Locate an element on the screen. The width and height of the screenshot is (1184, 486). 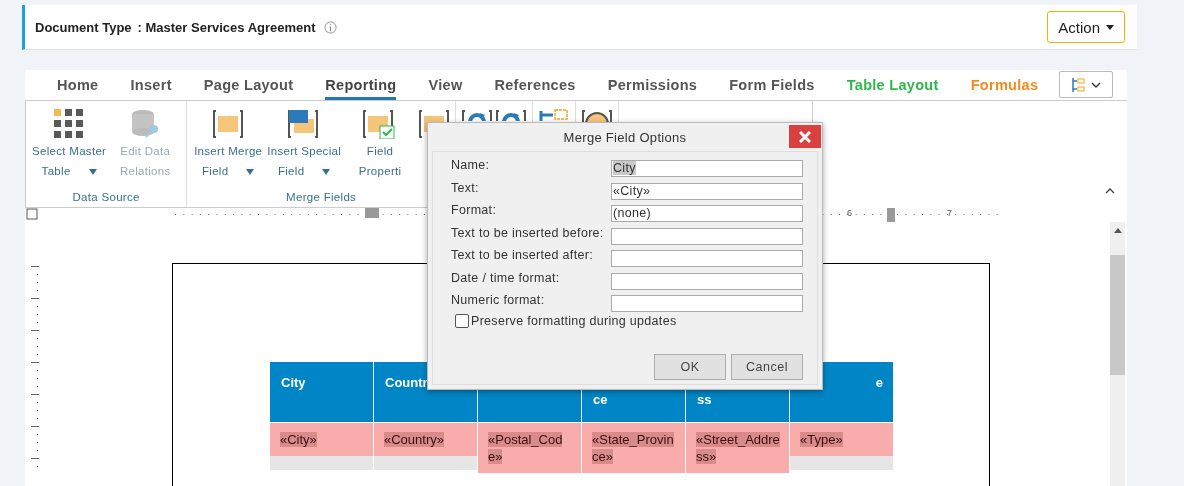
ribbon-button: Insert Special Field is located at coordinates (304, 150).